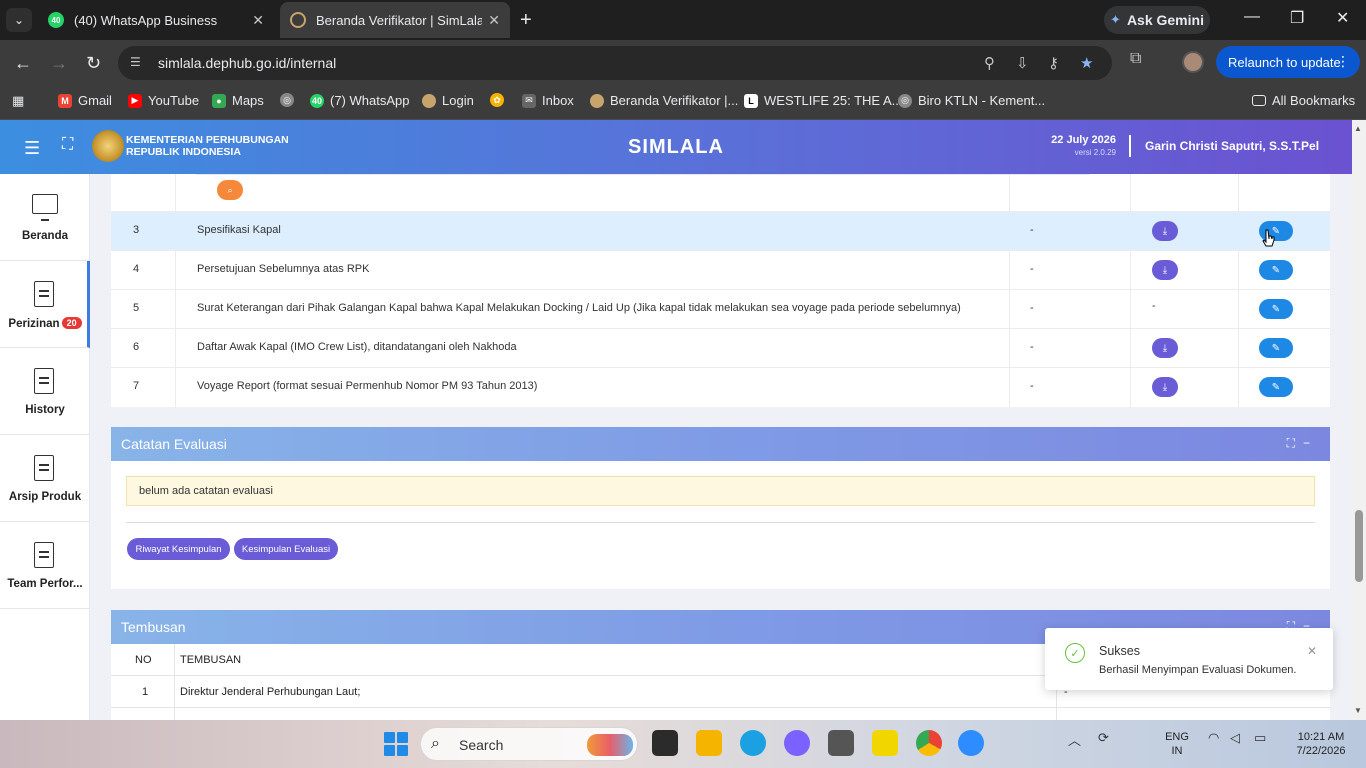  Describe the element at coordinates (1177, 751) in the screenshot. I see `lang-bottom: IN` at that location.